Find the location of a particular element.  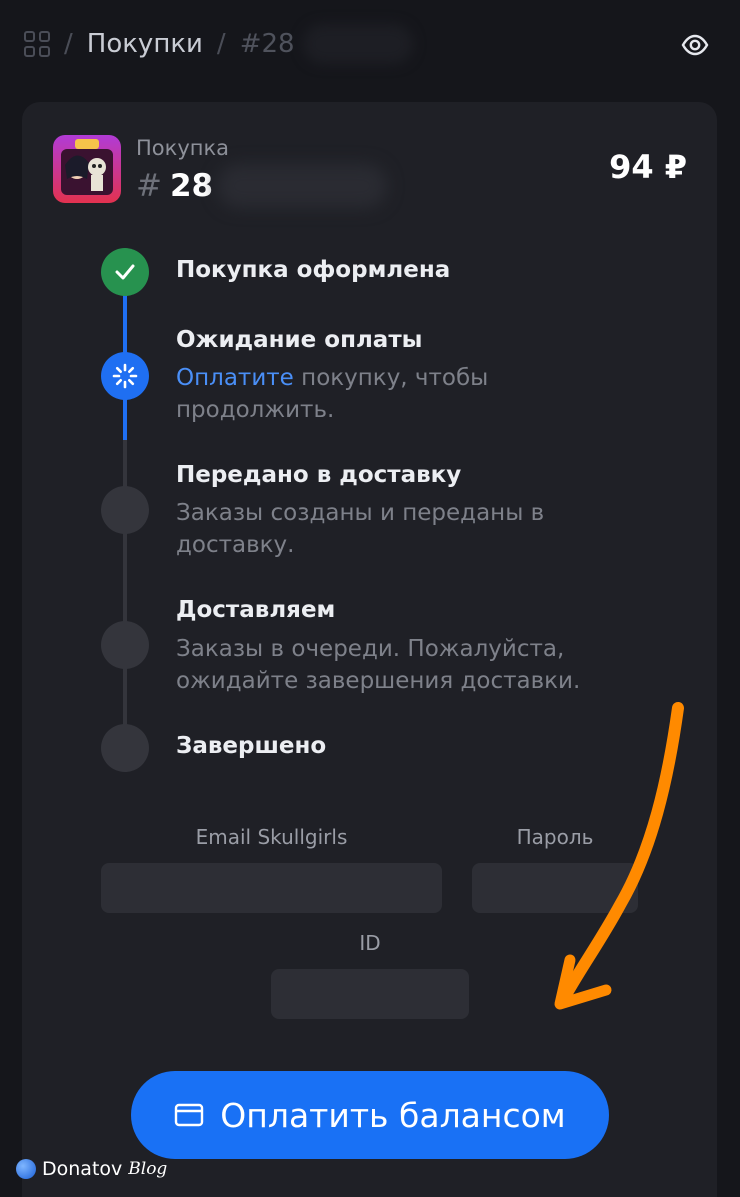

watermark-brand: Donatov is located at coordinates (82, 1169).